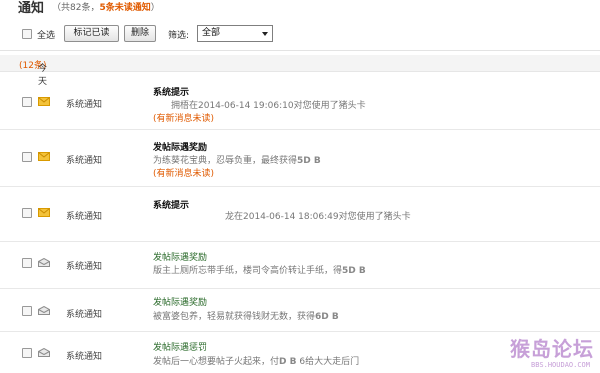  Describe the element at coordinates (211, 33) in the screenshot. I see `filter-select-value: 全部` at that location.